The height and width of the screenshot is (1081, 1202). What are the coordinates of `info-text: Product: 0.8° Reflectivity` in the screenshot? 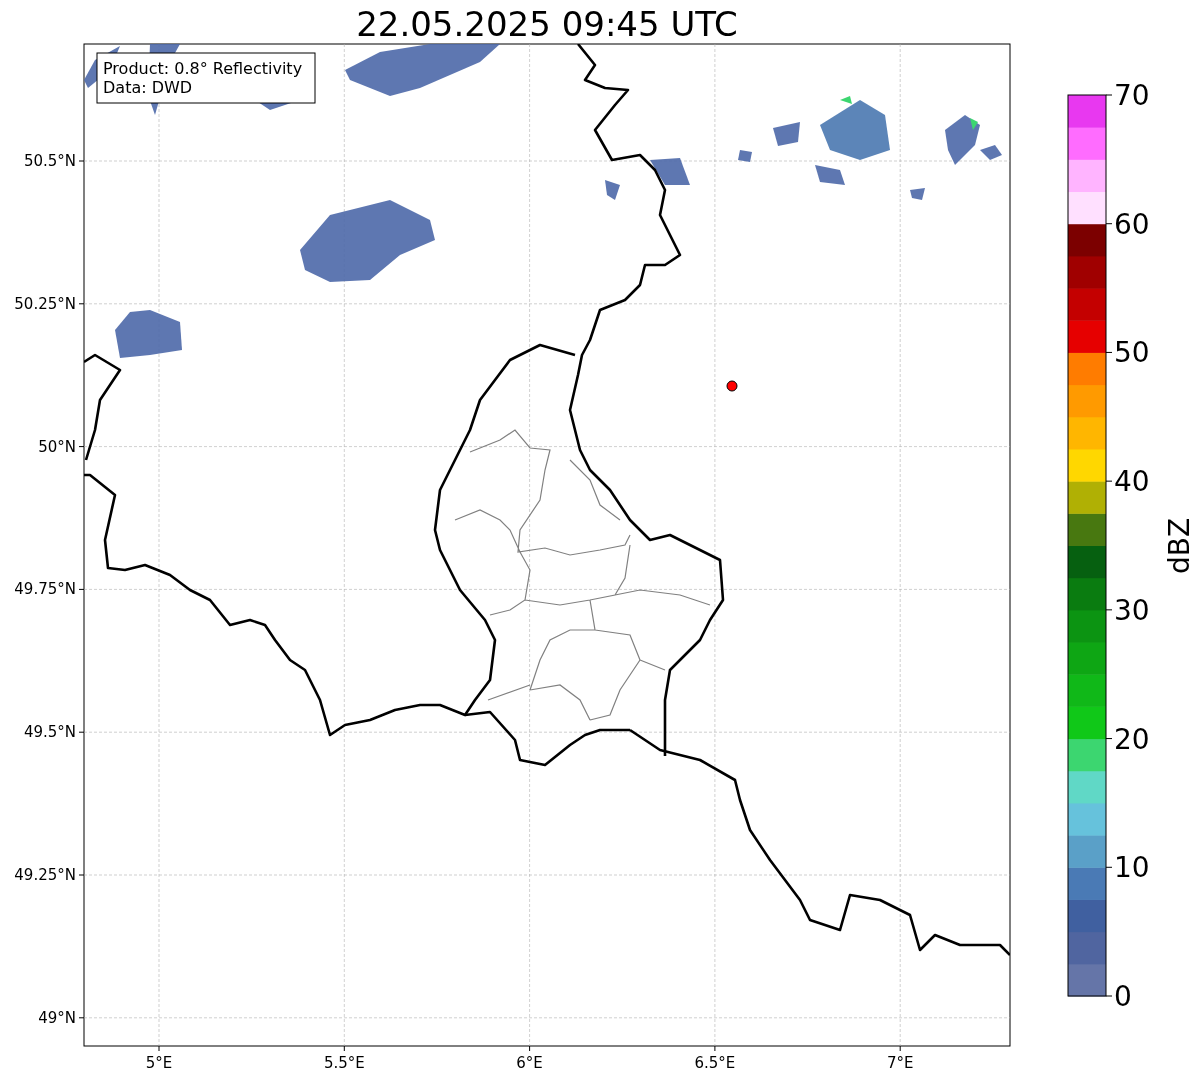 It's located at (203, 68).